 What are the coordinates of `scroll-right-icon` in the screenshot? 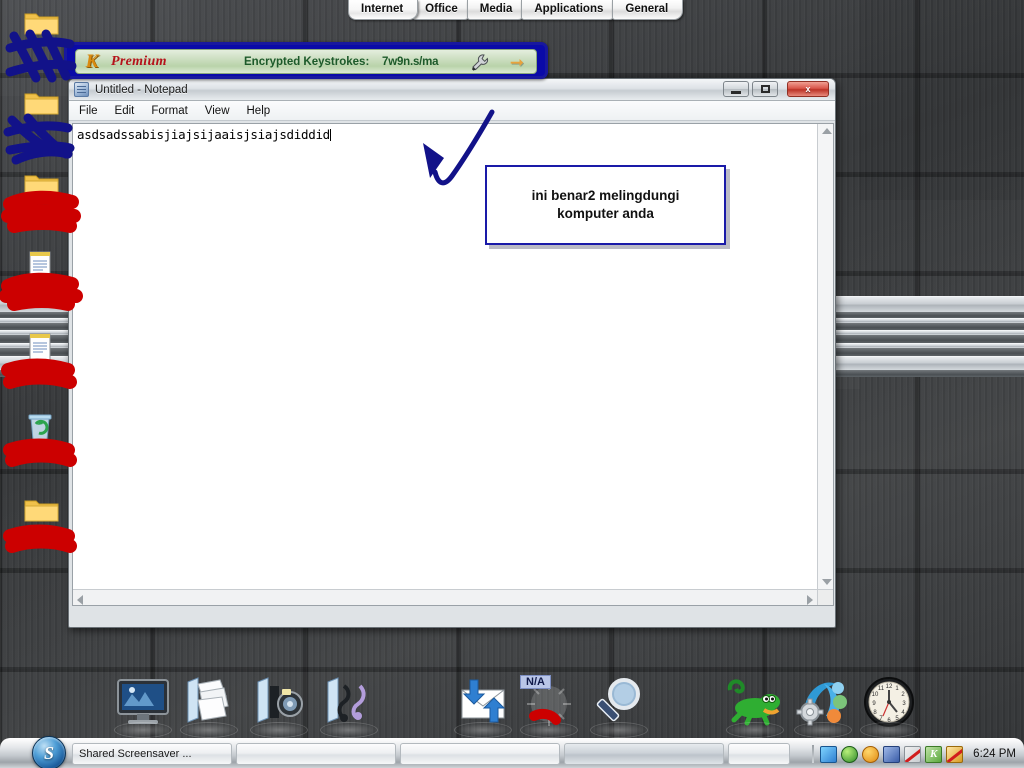 It's located at (810, 600).